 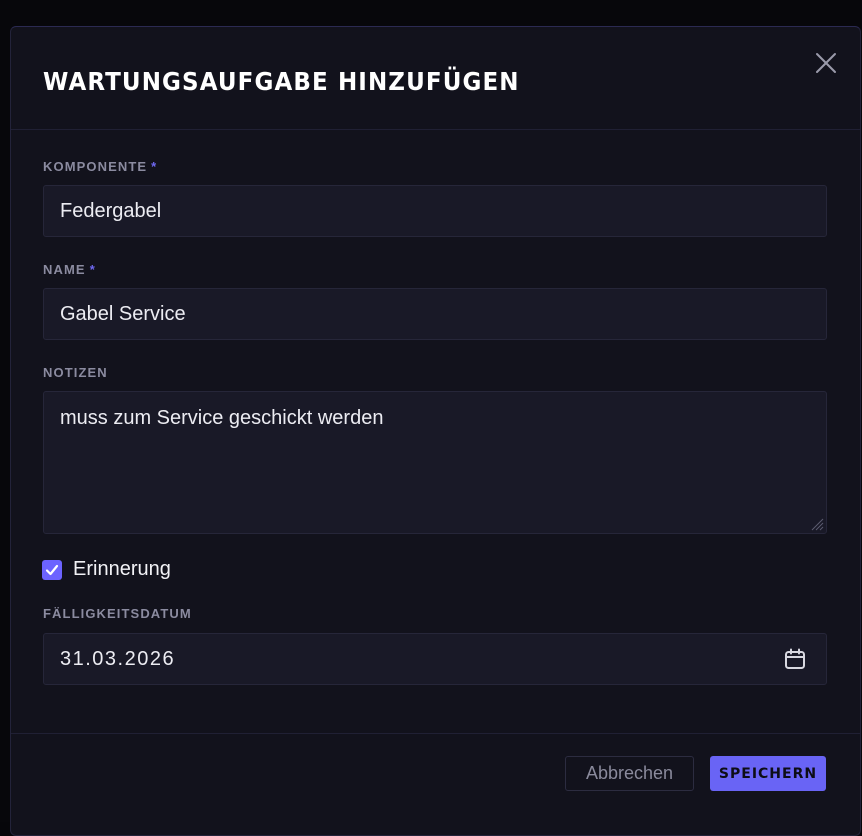 I want to click on checkmark-icon, so click(x=52, y=569).